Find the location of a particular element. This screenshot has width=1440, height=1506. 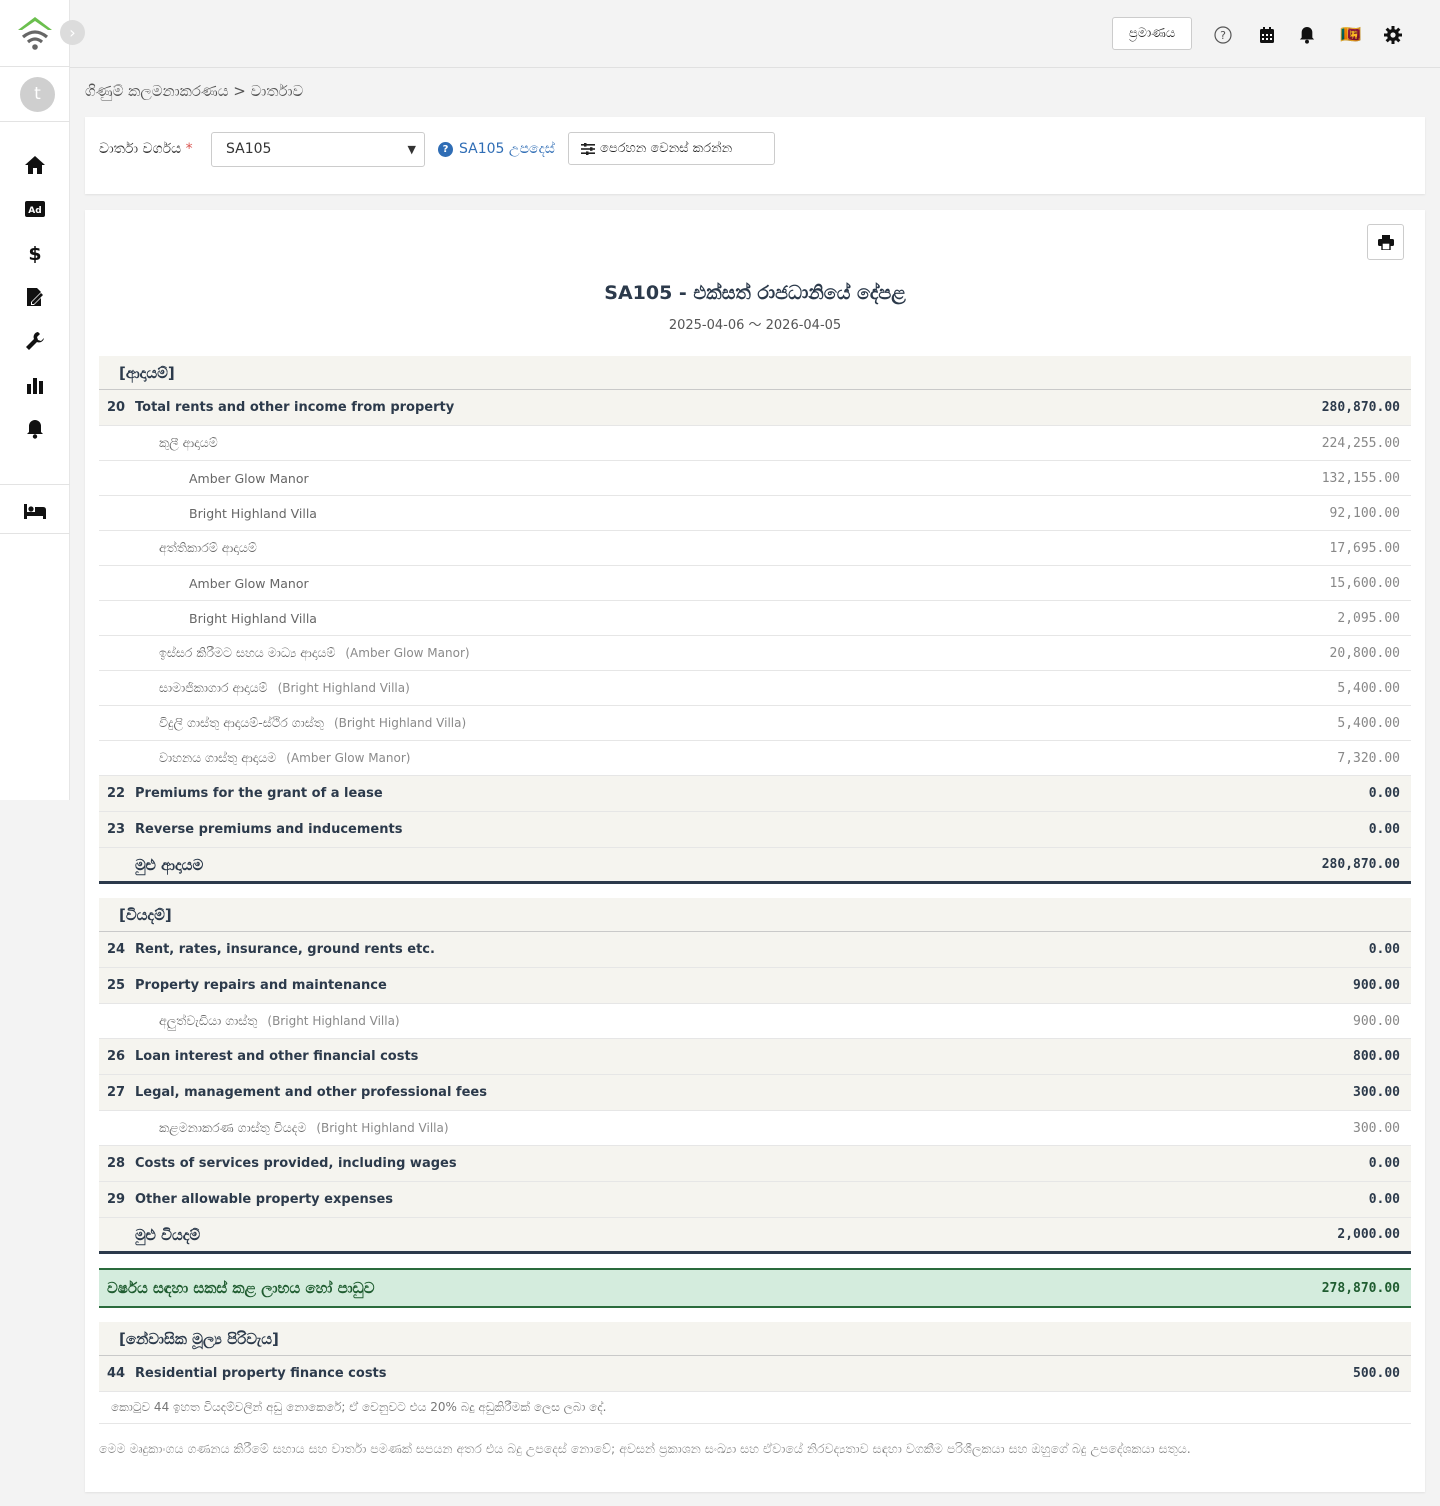

sidebar-toggle-button: › is located at coordinates (72, 32).